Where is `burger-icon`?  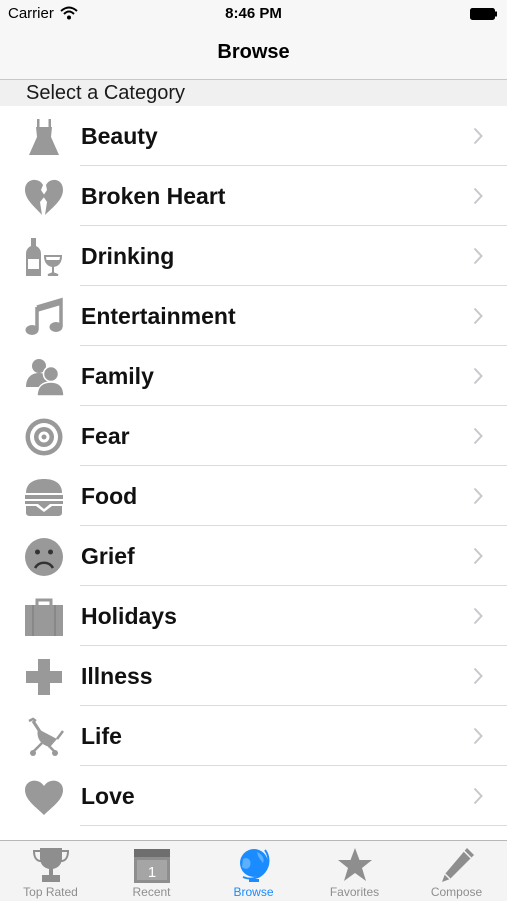 burger-icon is located at coordinates (44, 497).